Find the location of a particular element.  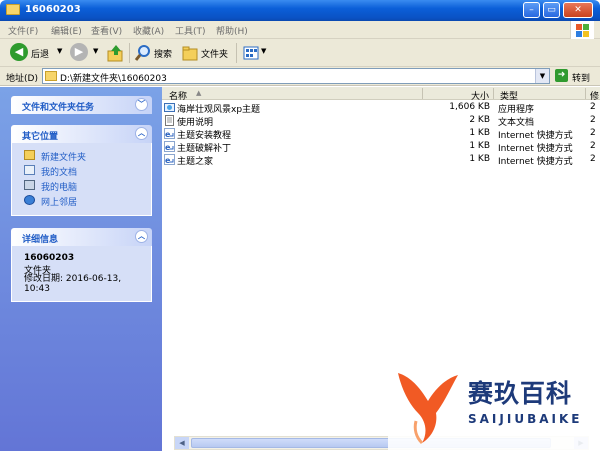

text-document-icon is located at coordinates (169, 120).